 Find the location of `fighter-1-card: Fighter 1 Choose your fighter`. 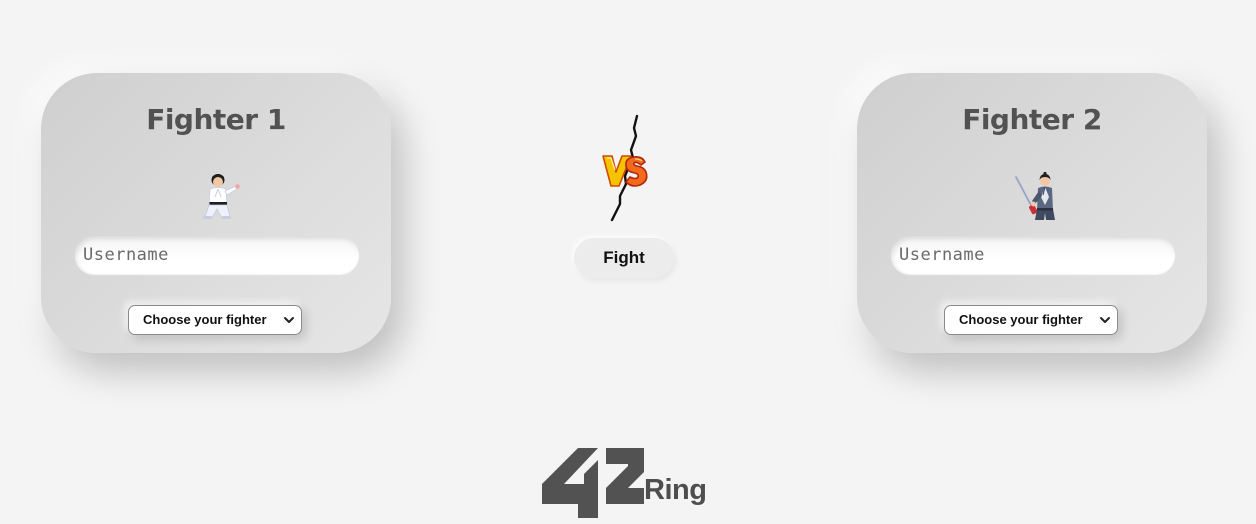

fighter-1-card: Fighter 1 Choose your fighter is located at coordinates (216, 213).